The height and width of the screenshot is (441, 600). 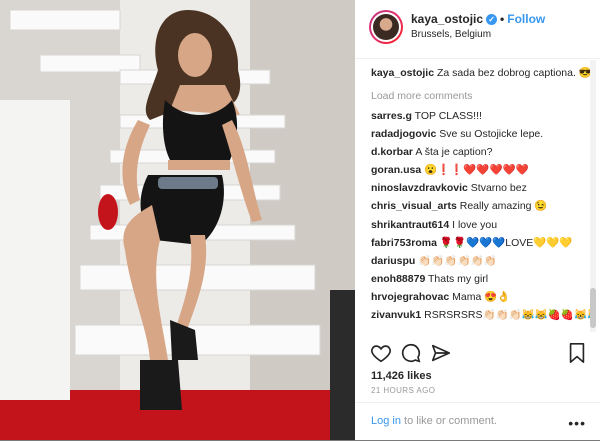 I want to click on login-rest: to like or comment., so click(x=448, y=421).